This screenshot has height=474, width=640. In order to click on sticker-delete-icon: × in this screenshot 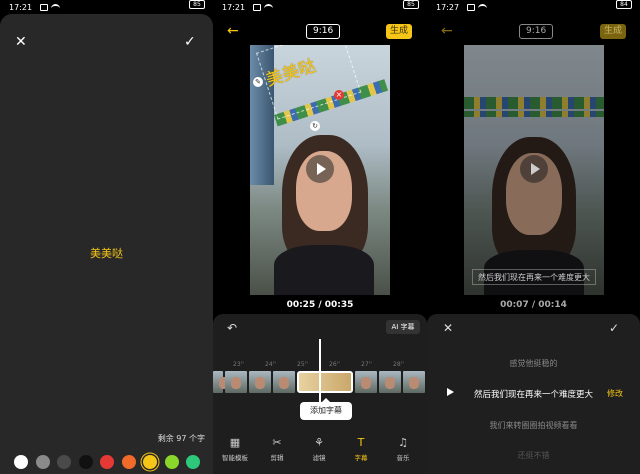, I will do `click(339, 95)`.